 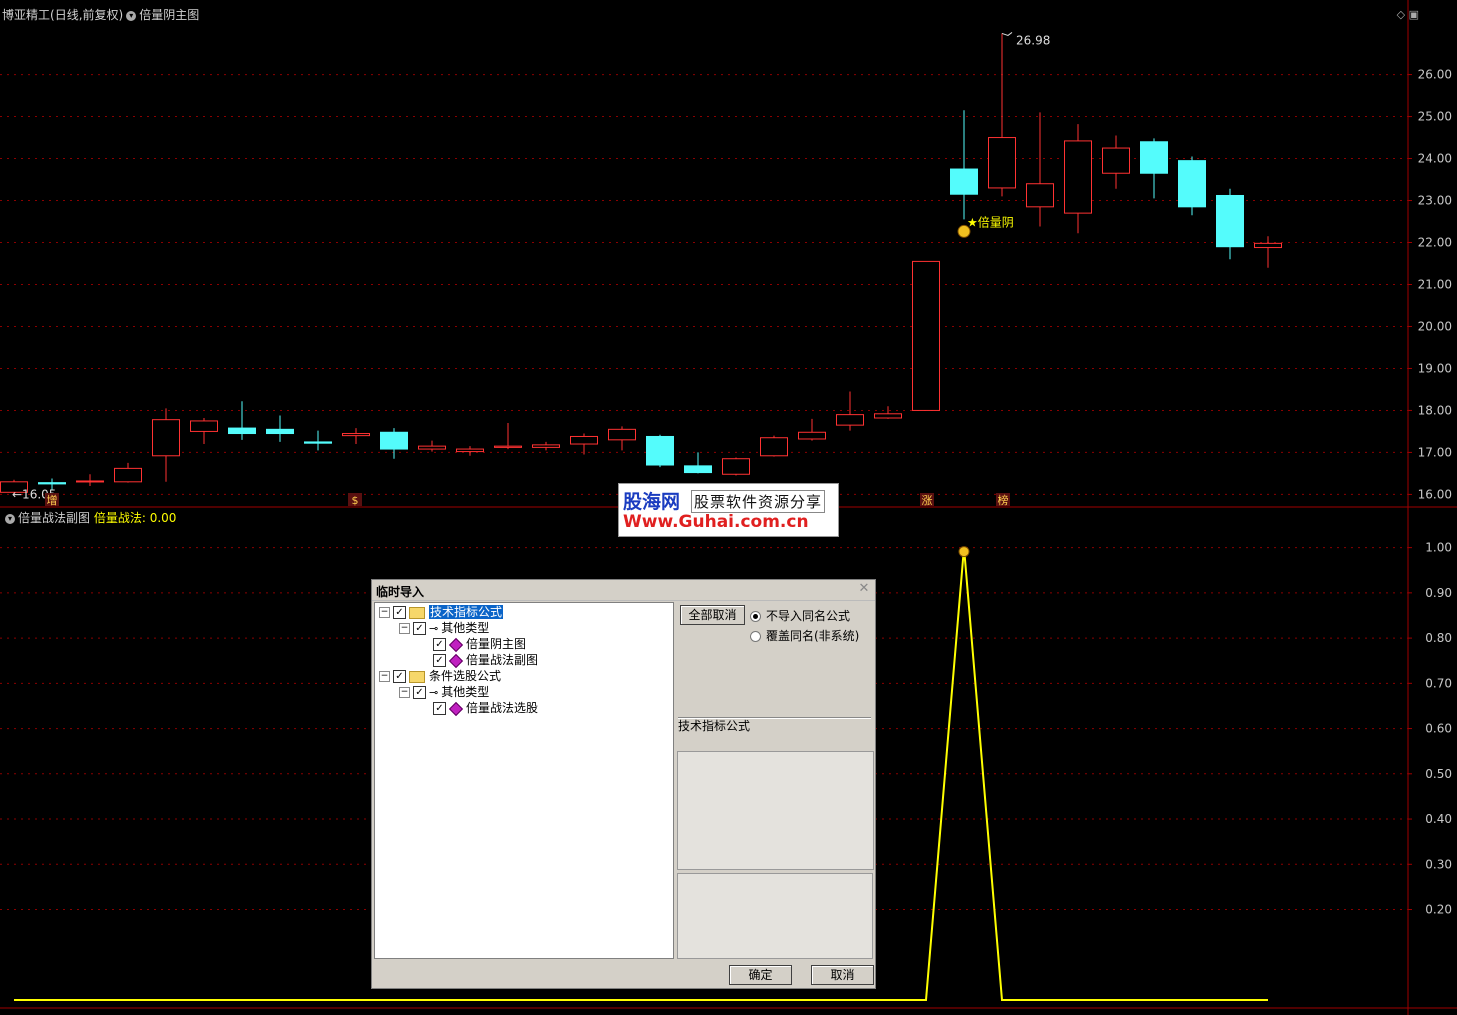 What do you see at coordinates (1435, 201) in the screenshot?
I see `y-tick-label: 23.00` at bounding box center [1435, 201].